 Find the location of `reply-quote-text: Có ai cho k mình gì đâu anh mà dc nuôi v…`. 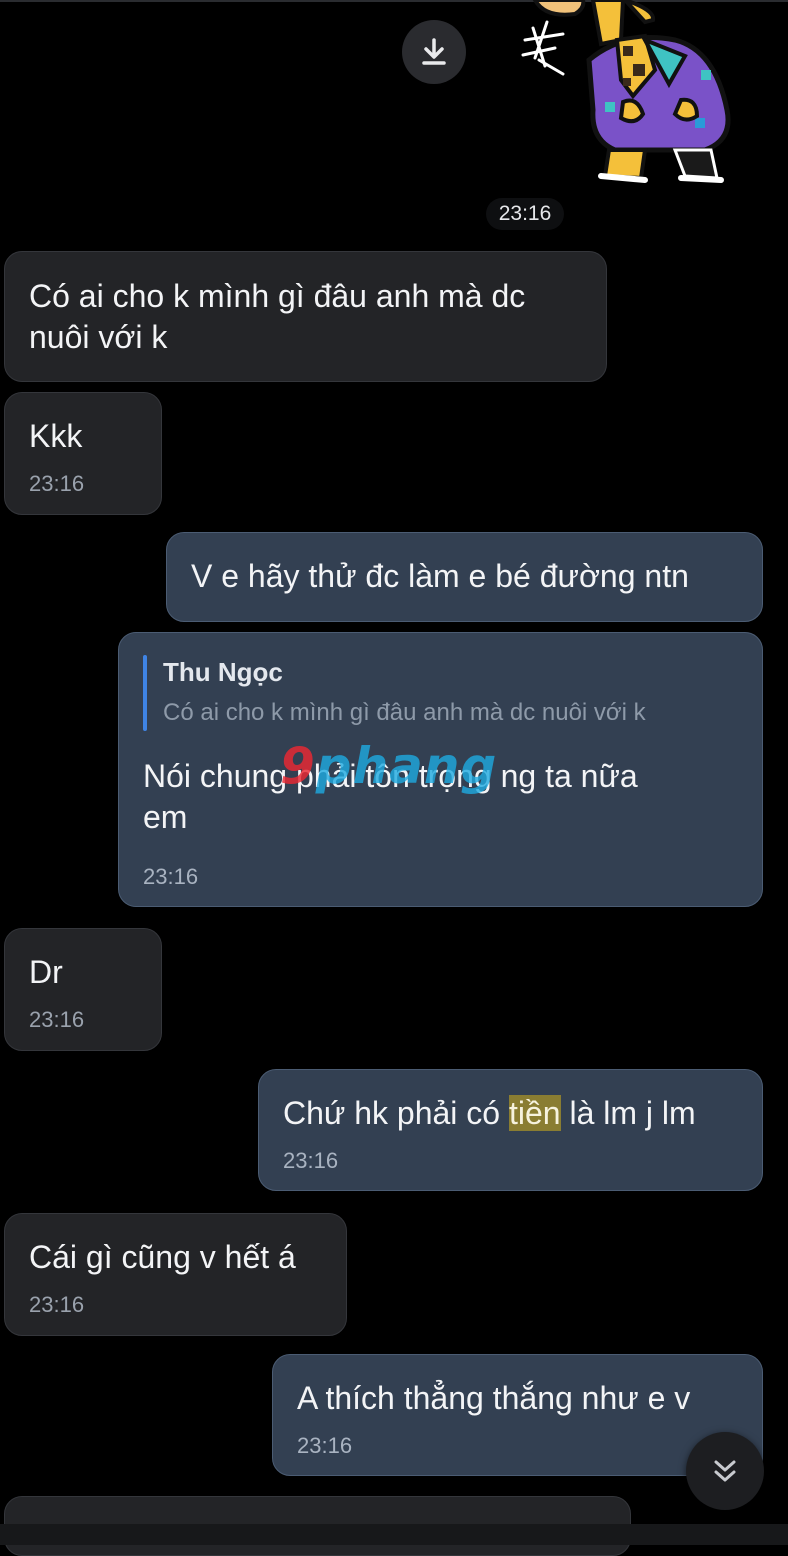

reply-quote-text: Có ai cho k mình gì đâu anh mà dc nuôi v… is located at coordinates (404, 713).